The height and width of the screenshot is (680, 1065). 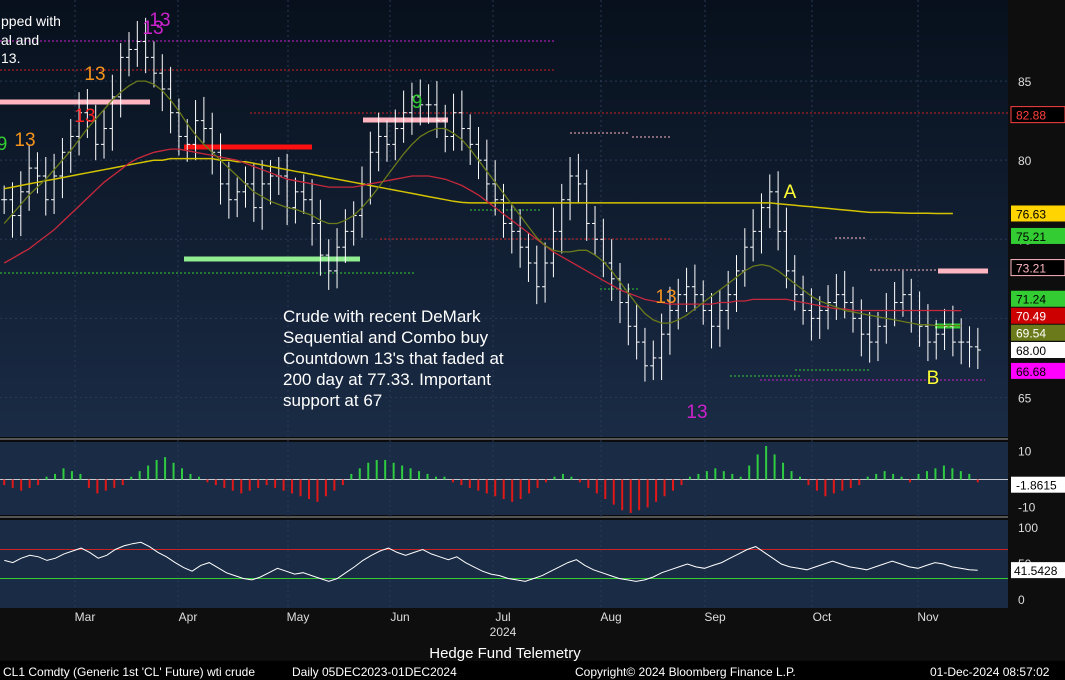 I want to click on x-tick-label: Jul, so click(x=502, y=617).